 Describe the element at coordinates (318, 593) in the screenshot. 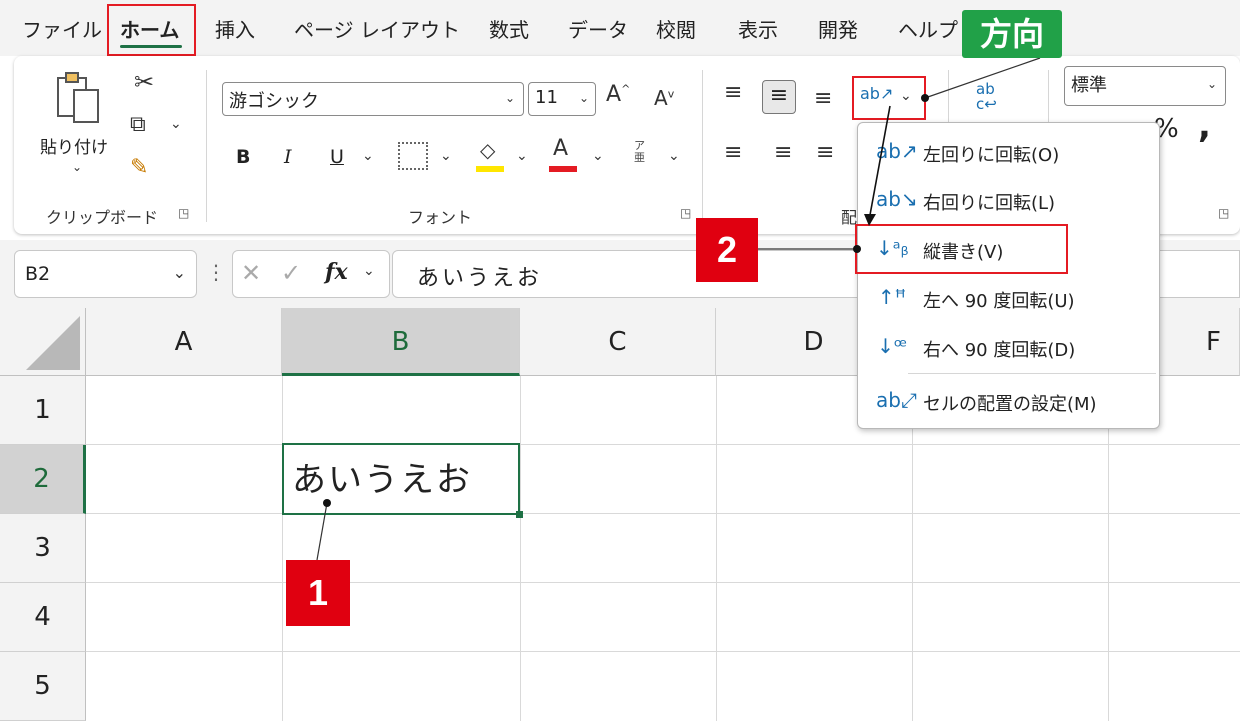

I see `step-1-callout: 1` at that location.